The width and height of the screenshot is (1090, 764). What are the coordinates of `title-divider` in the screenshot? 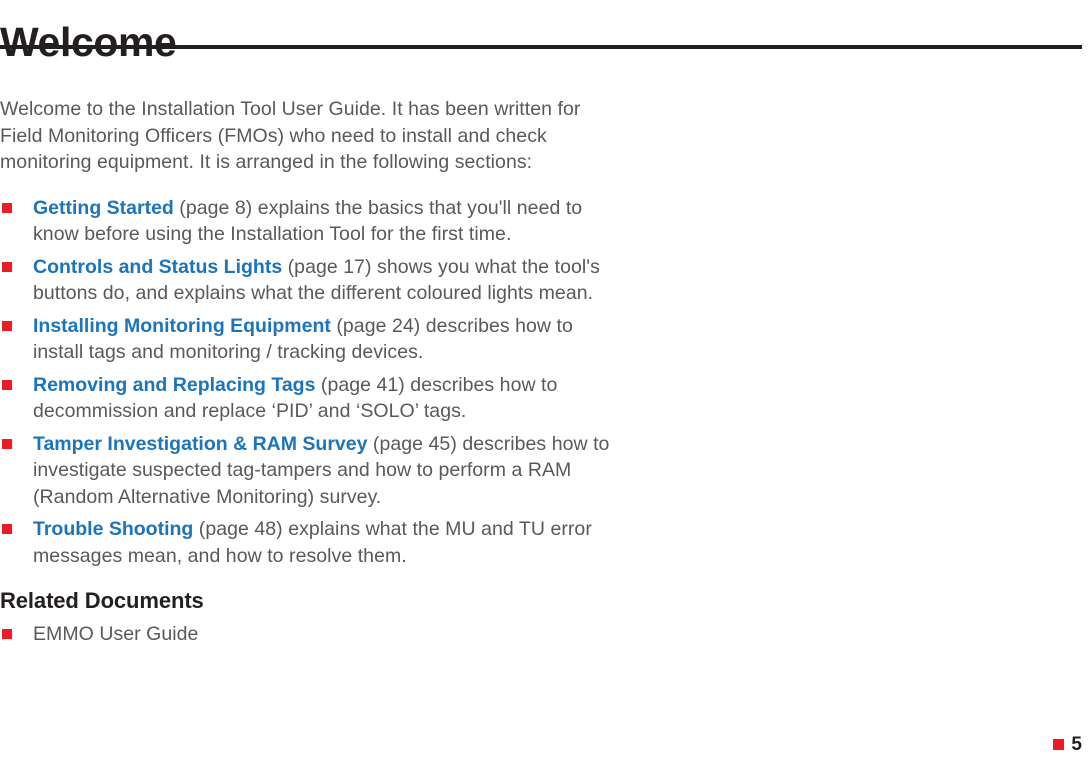 It's located at (541, 47).